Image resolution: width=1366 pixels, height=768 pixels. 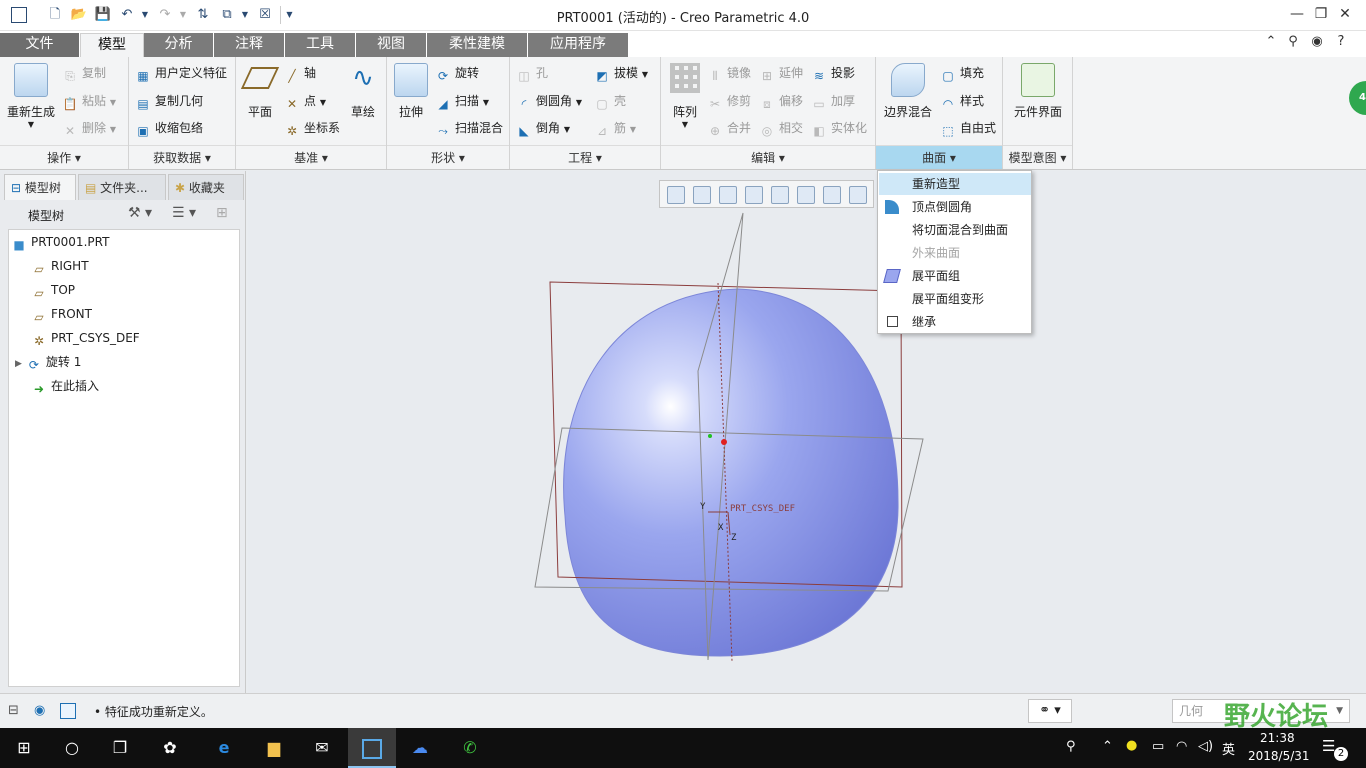 I want to click on style-button: ◠ 样式, so click(x=962, y=101).